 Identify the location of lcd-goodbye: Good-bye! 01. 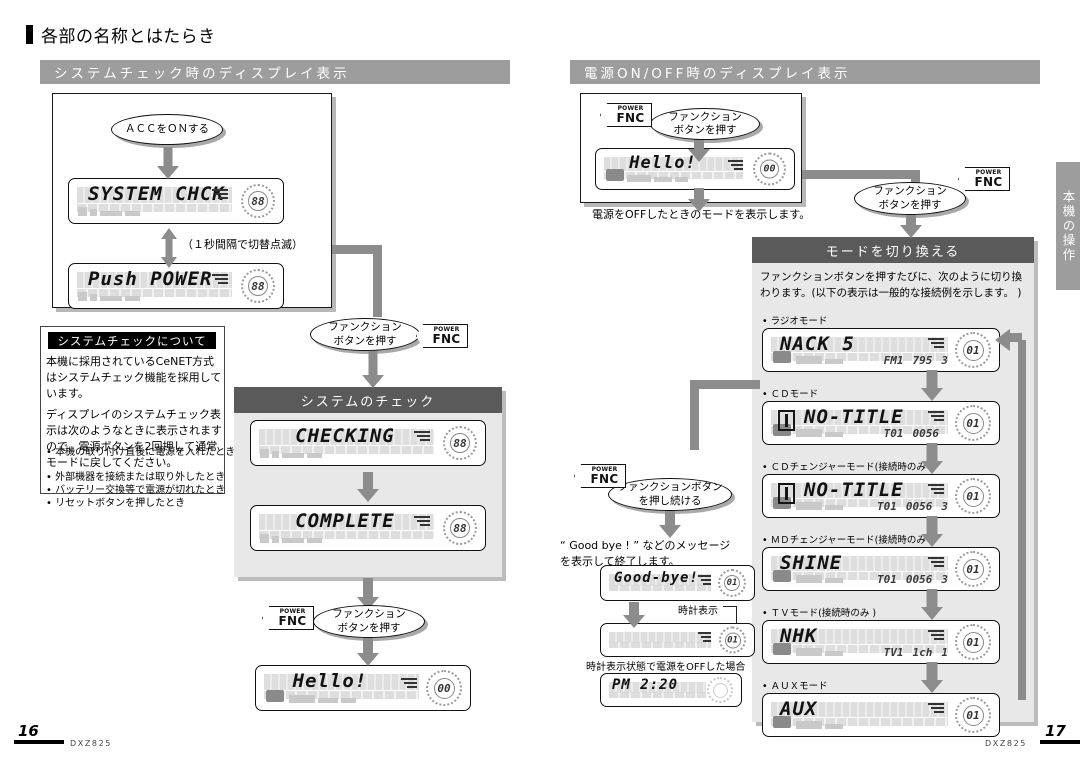
(677, 583).